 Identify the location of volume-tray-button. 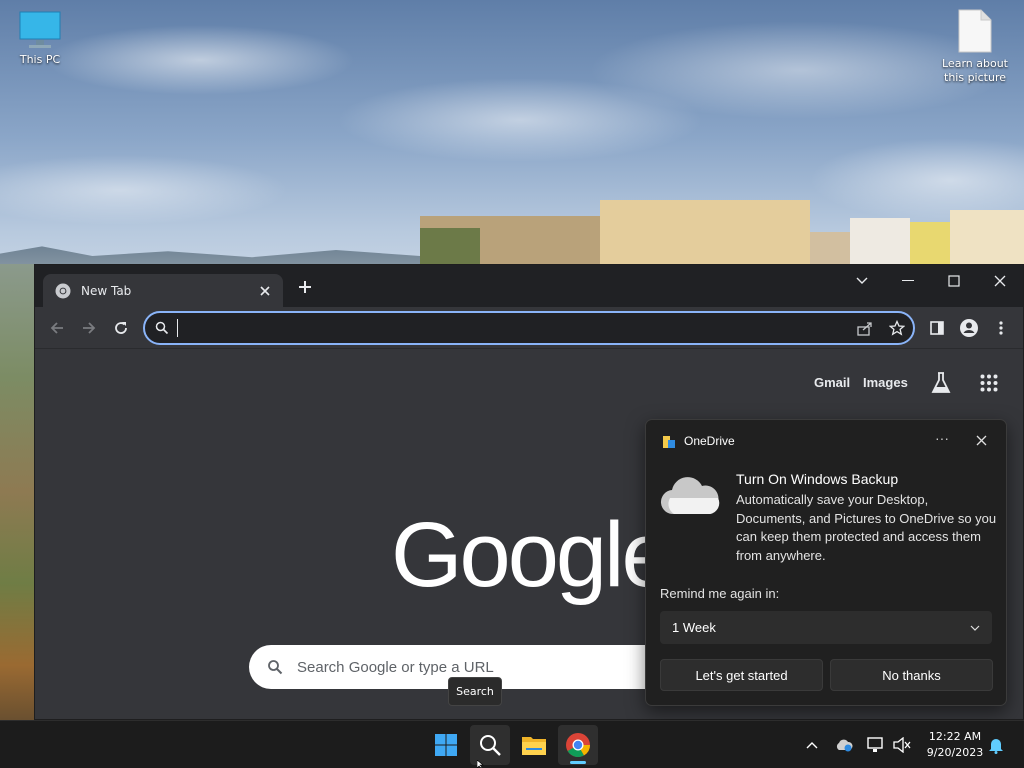
(902, 745).